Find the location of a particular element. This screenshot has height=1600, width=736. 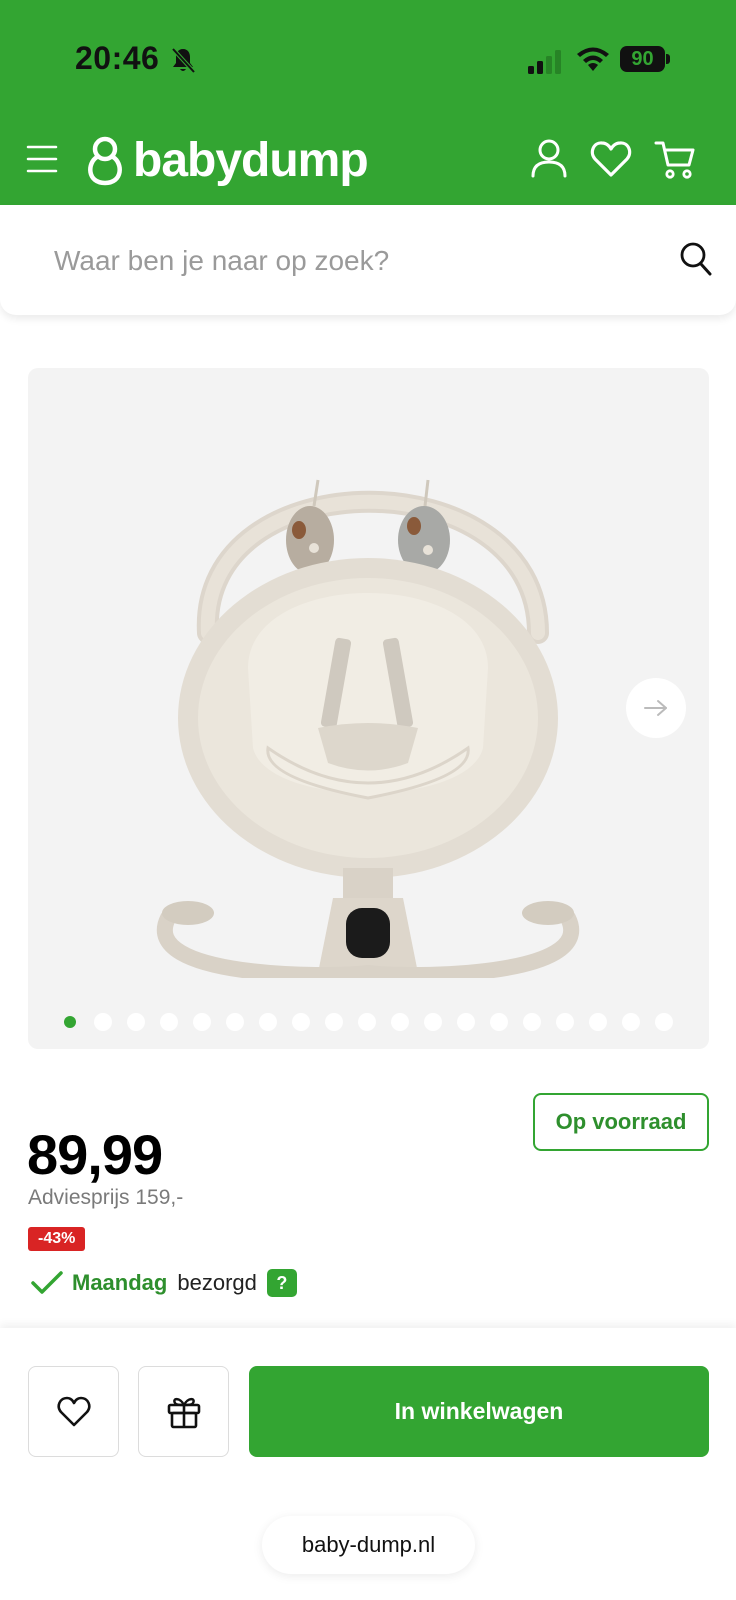

delivery-info: Maandag bezorgd ? is located at coordinates (163, 1283).